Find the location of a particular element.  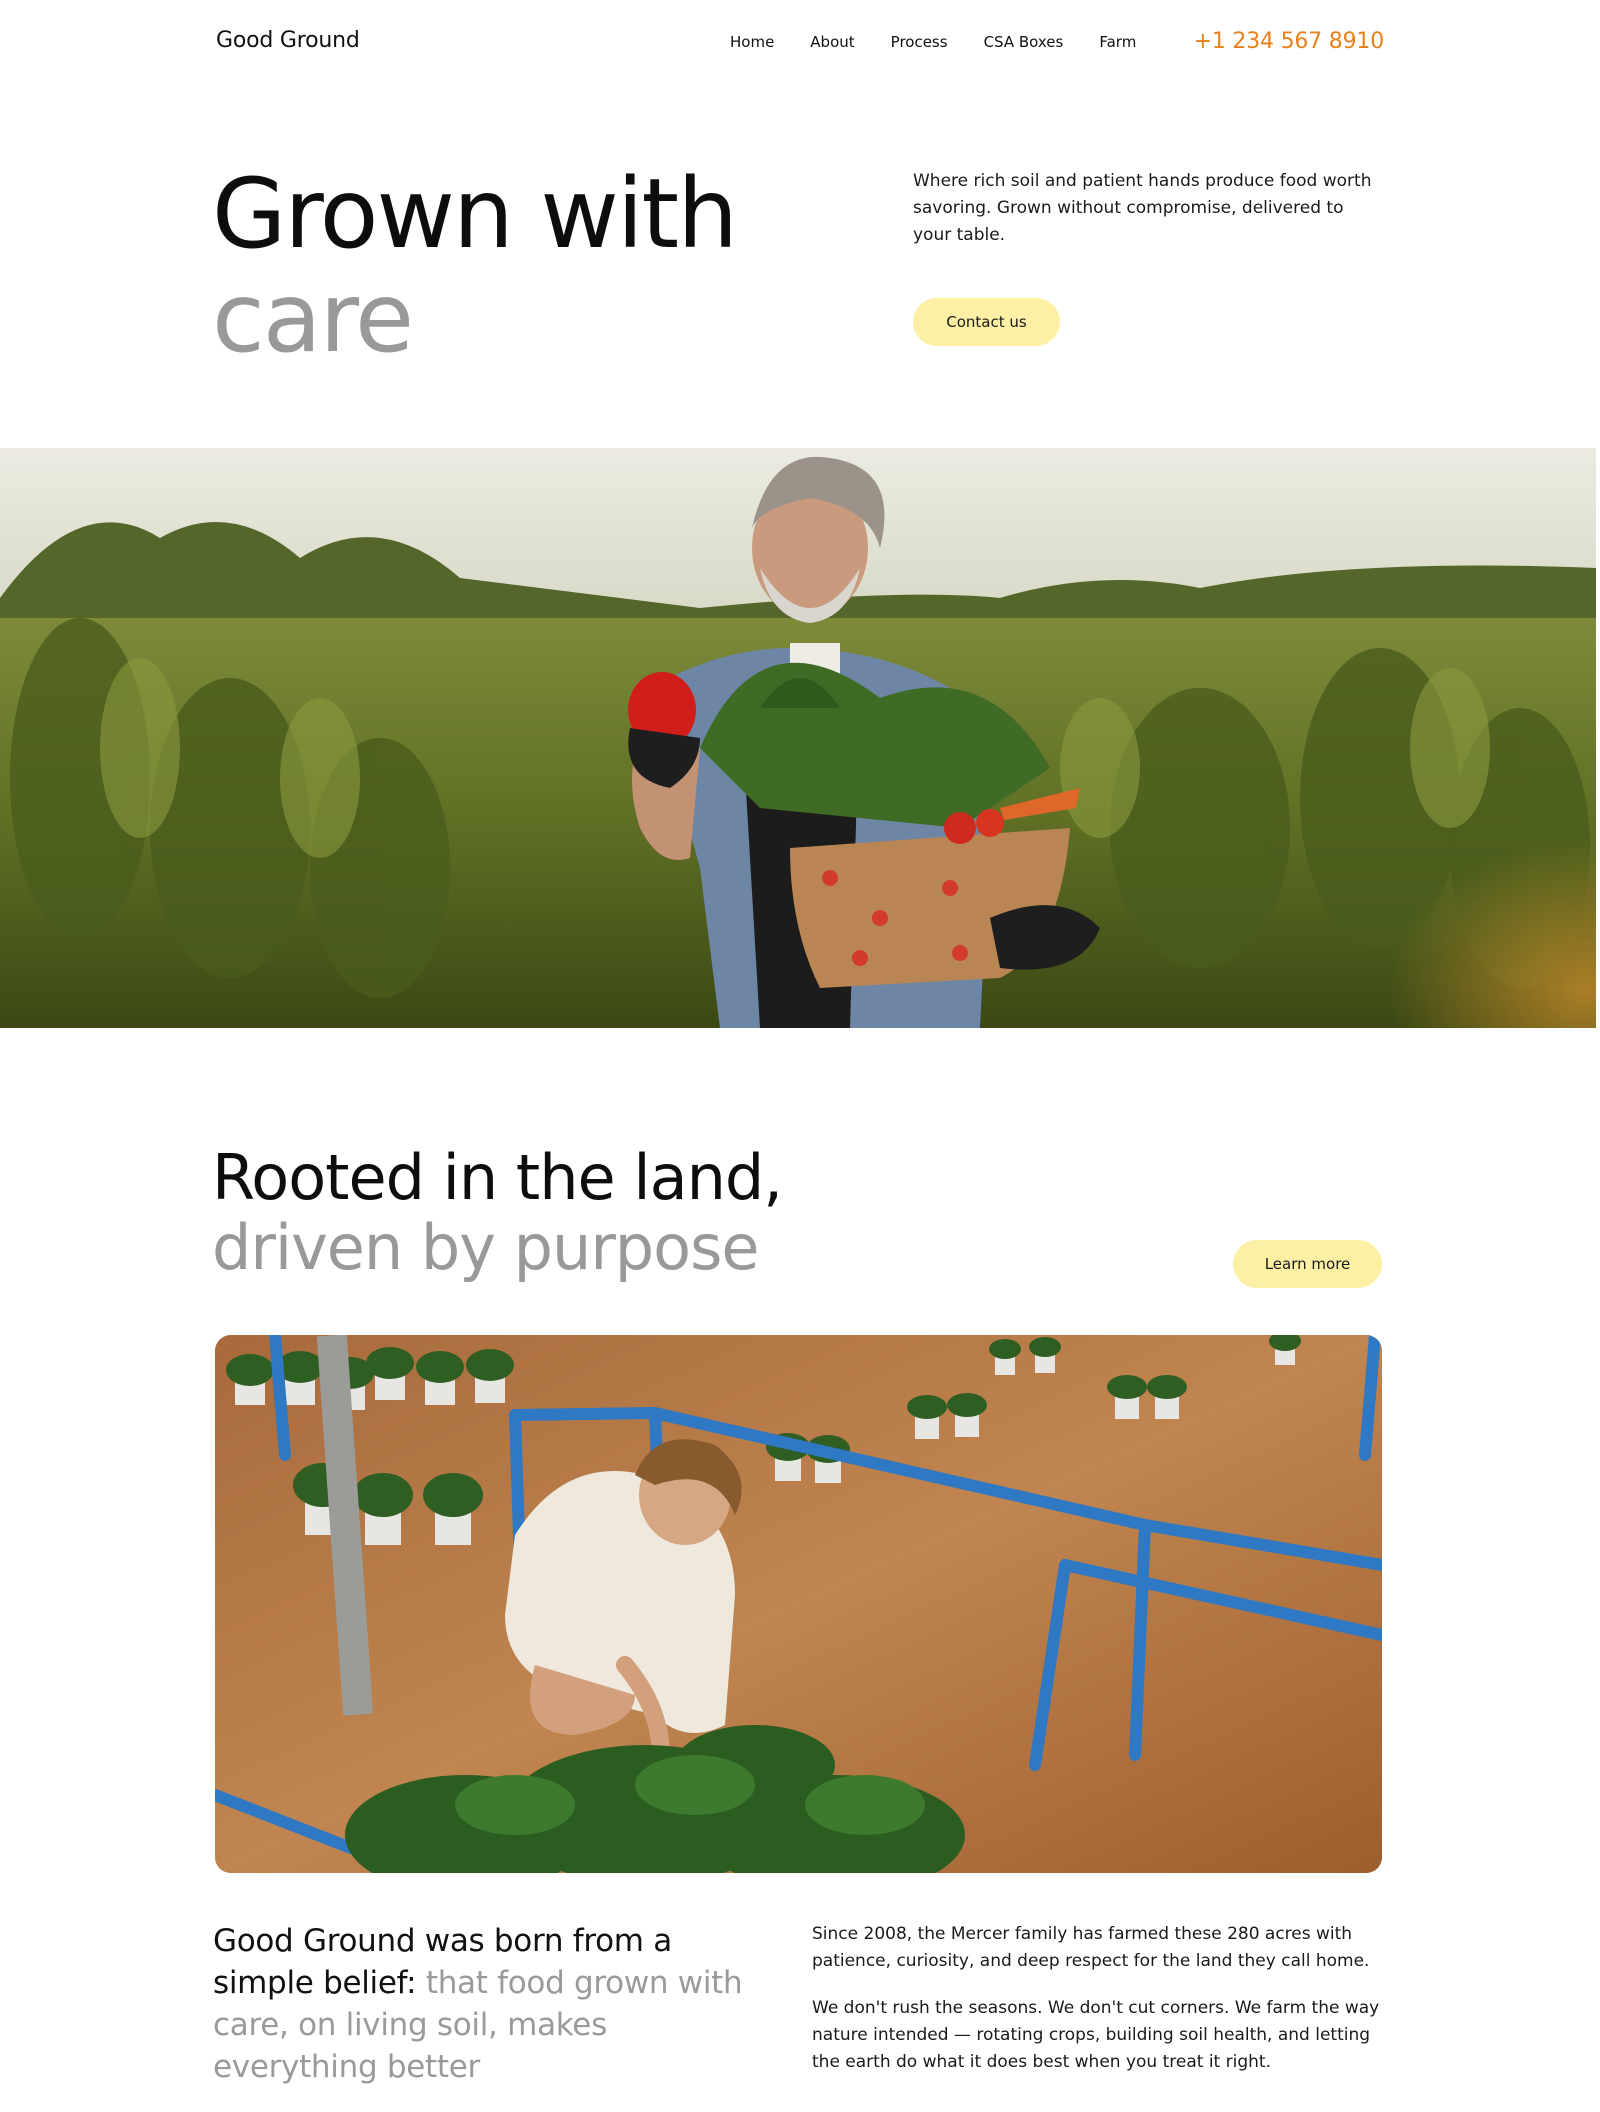

logo: Good Ground is located at coordinates (288, 40).